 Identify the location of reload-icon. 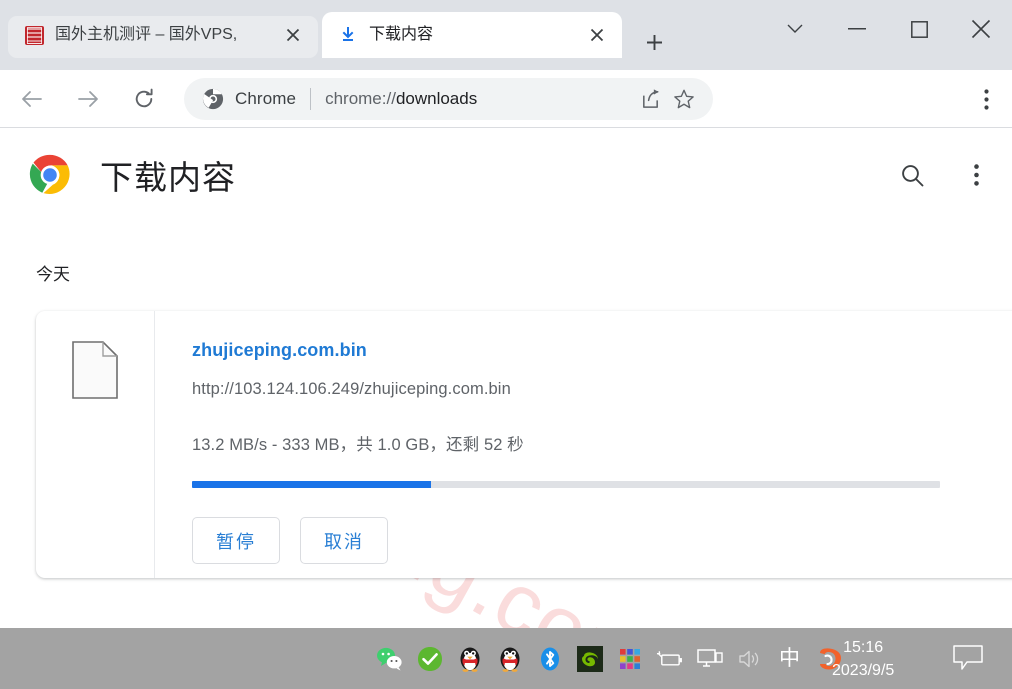
(144, 97).